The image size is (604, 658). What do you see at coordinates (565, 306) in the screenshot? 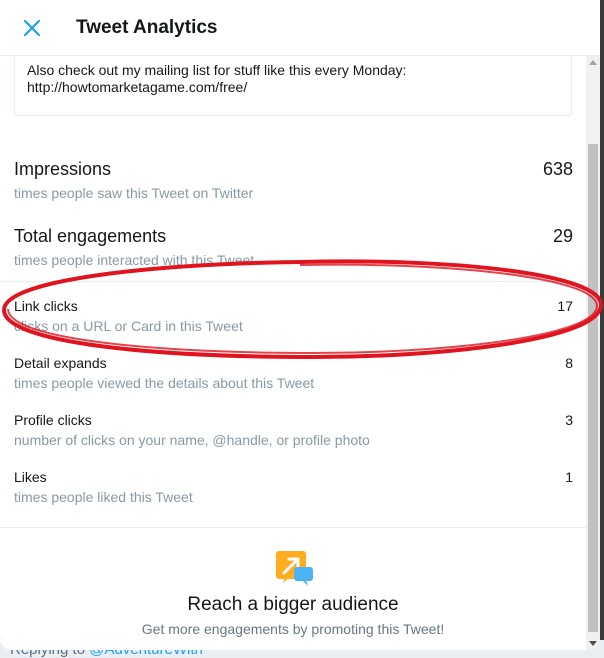
I see `stat-value: 17` at bounding box center [565, 306].